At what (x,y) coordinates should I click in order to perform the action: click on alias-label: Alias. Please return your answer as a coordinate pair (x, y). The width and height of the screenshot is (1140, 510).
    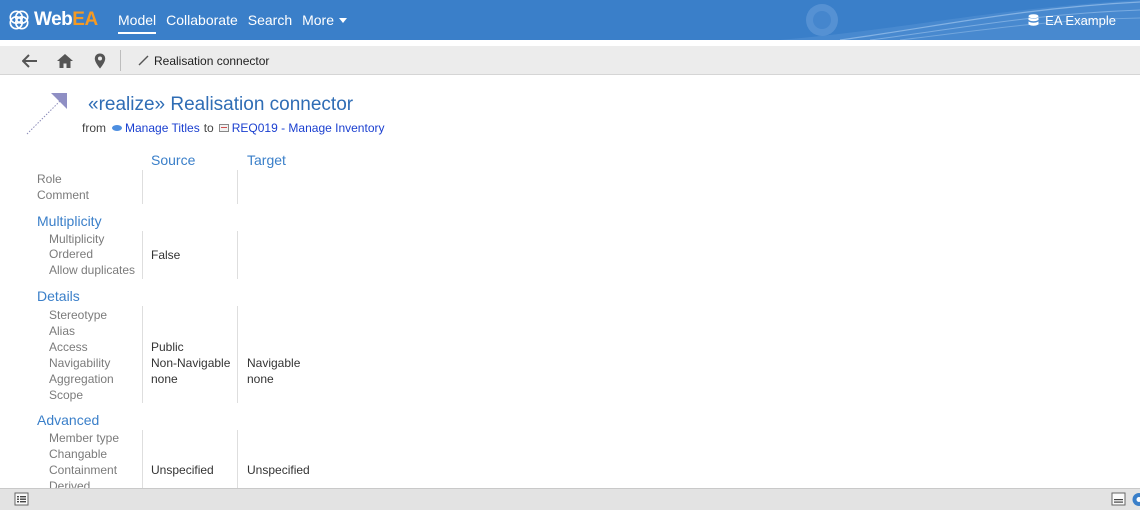
    Looking at the image, I should click on (62, 331).